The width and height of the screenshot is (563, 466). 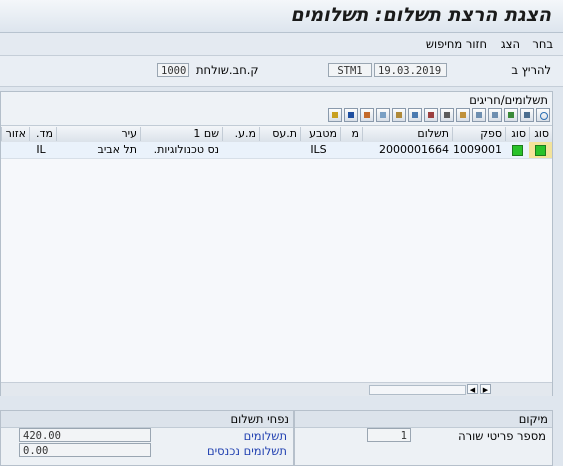 I want to click on column-header-type: סוג, so click(x=540, y=134).